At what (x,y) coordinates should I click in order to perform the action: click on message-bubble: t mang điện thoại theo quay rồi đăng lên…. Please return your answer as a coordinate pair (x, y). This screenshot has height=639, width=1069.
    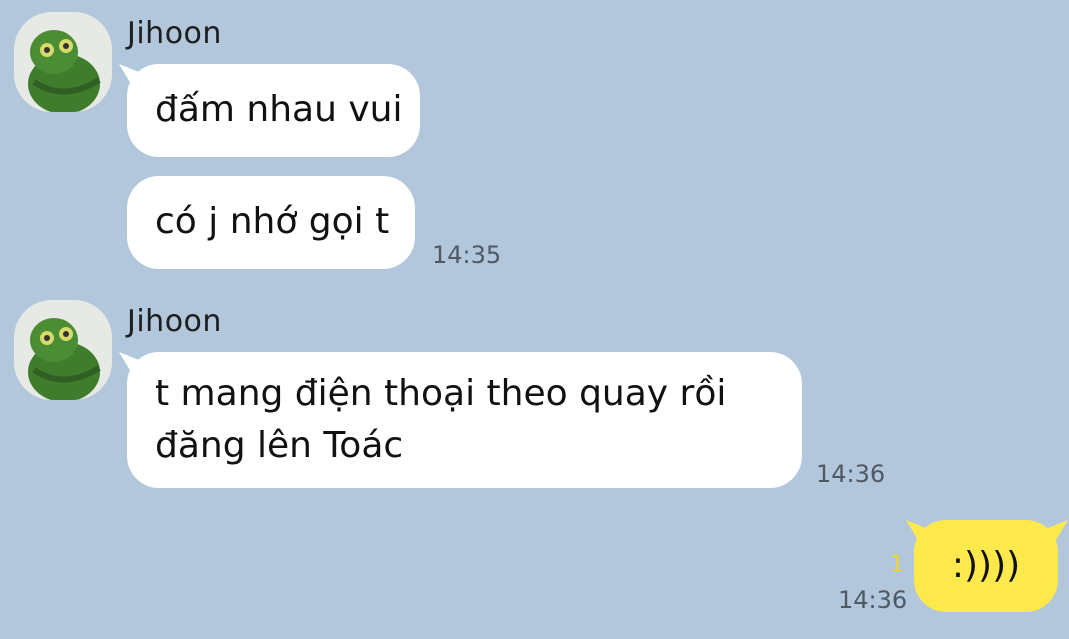
    Looking at the image, I should click on (464, 420).